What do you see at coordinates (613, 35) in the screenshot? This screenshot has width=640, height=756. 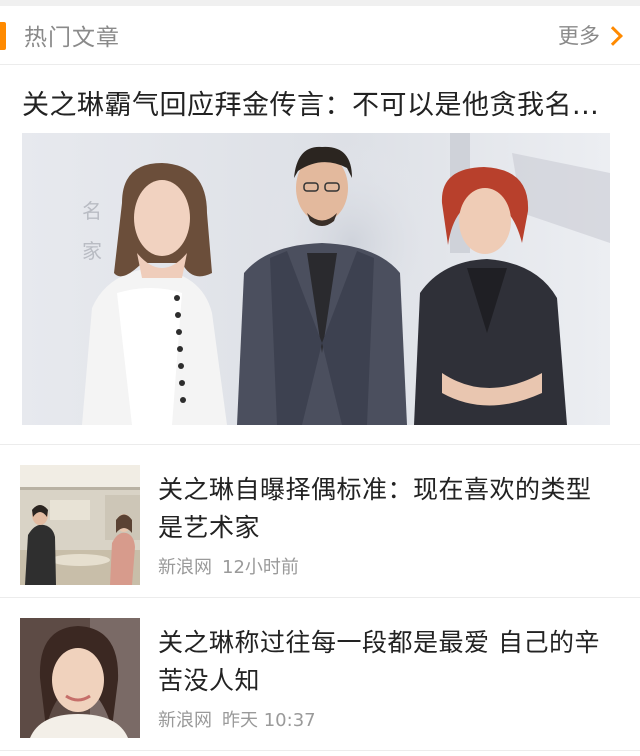 I see `chevron-right-icon` at bounding box center [613, 35].